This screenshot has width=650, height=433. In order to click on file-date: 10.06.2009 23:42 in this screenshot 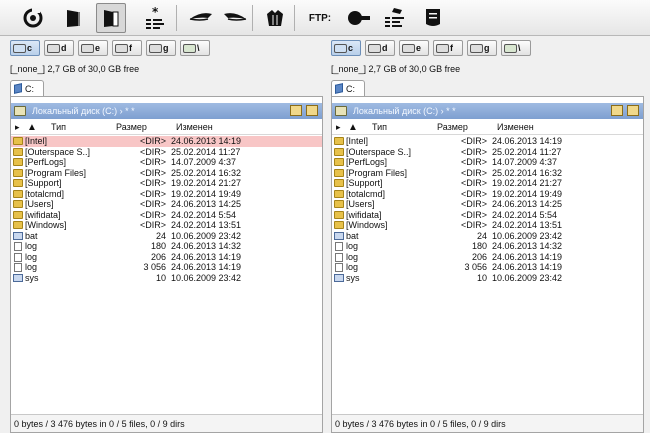, I will do `click(206, 235)`.